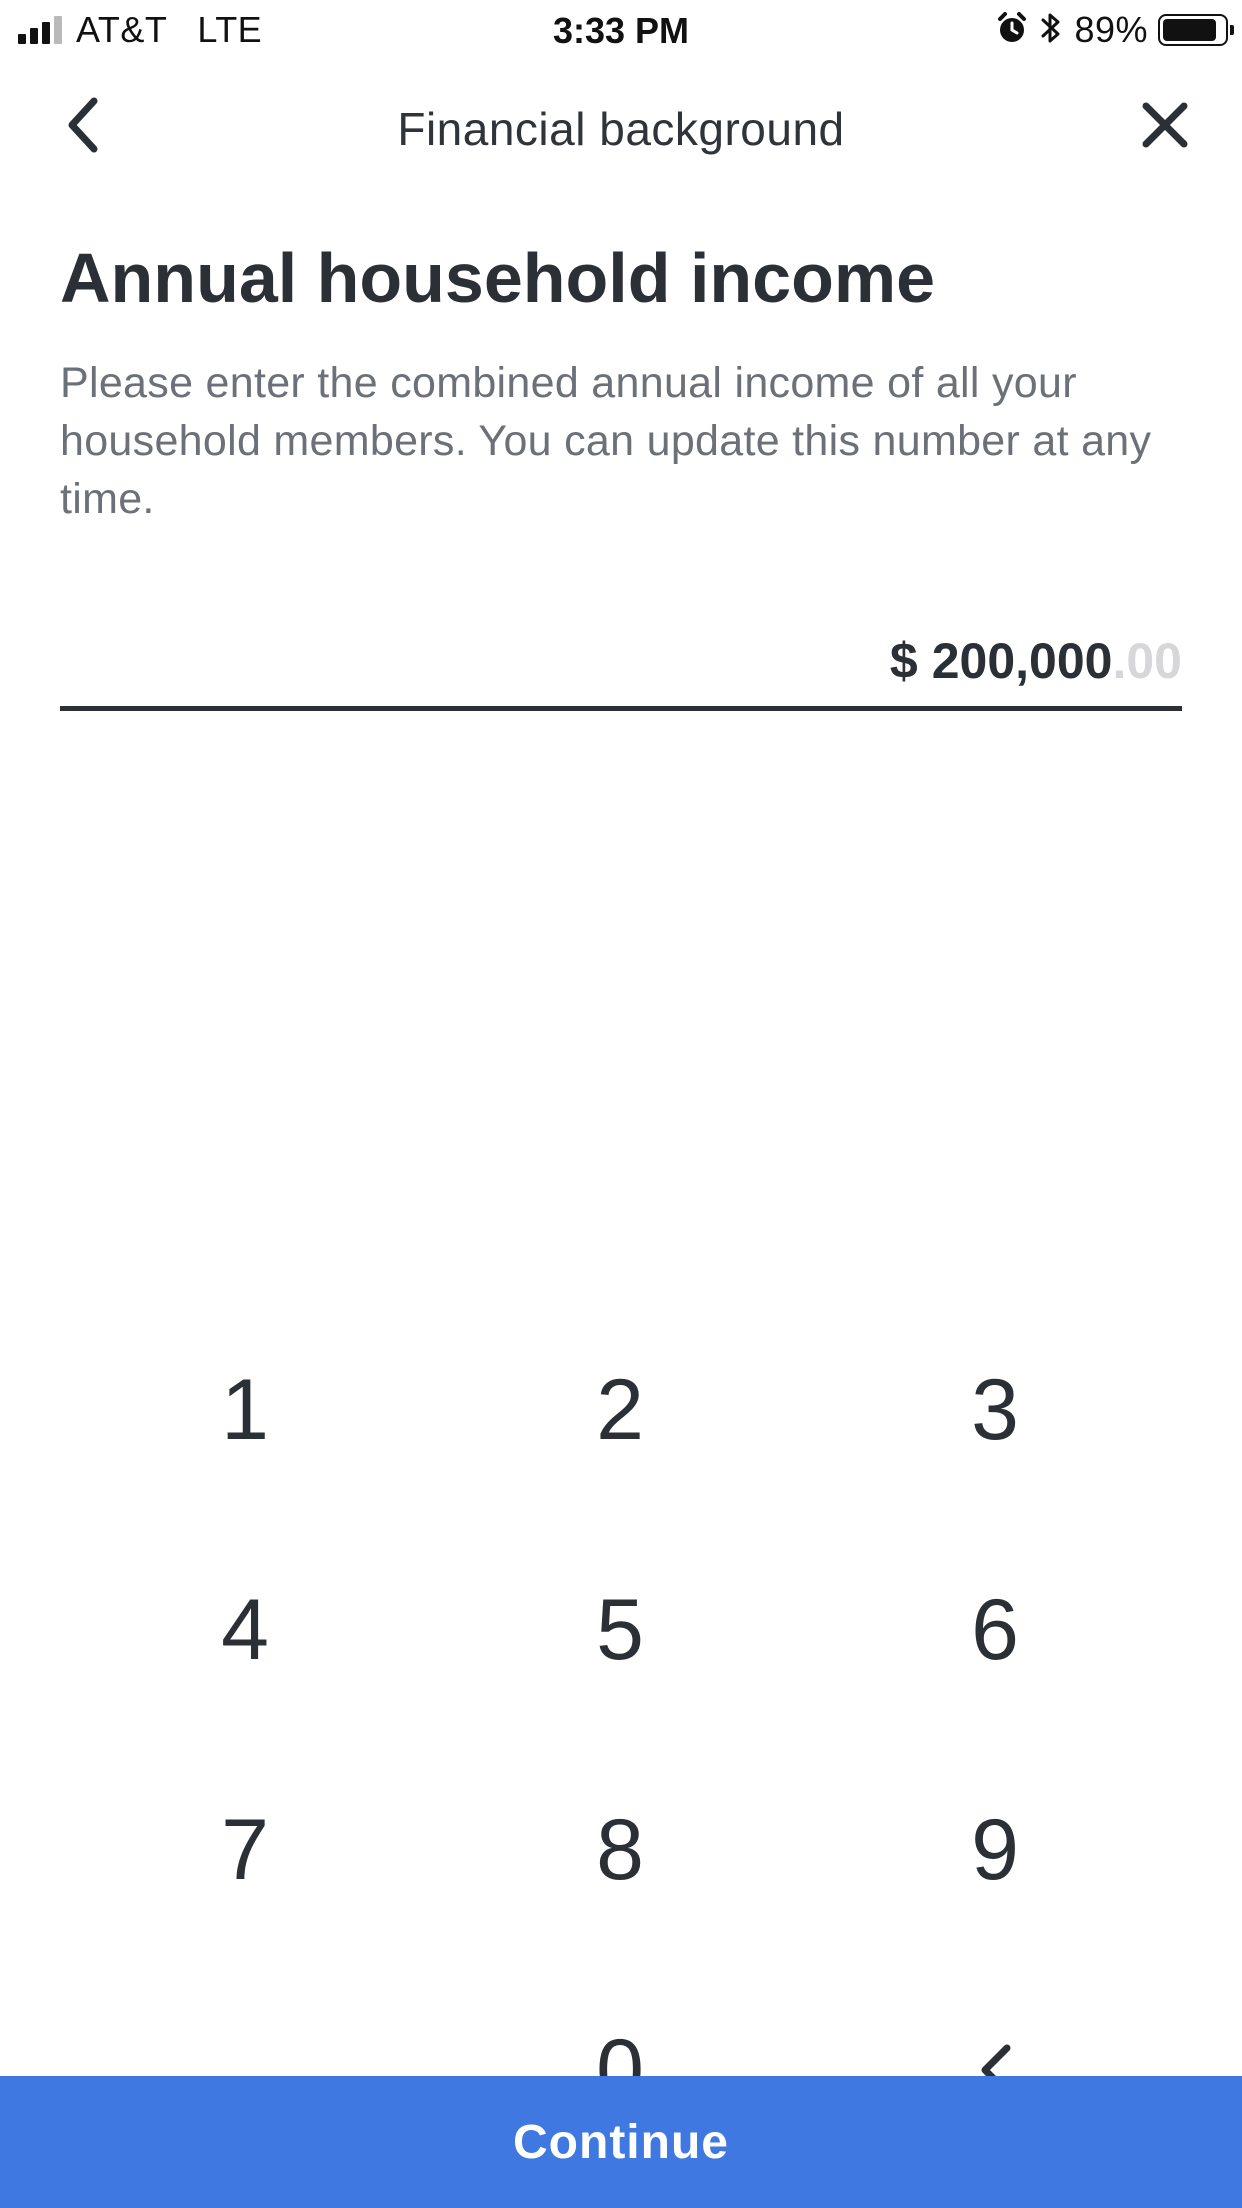  I want to click on key-1: 1, so click(245, 1410).